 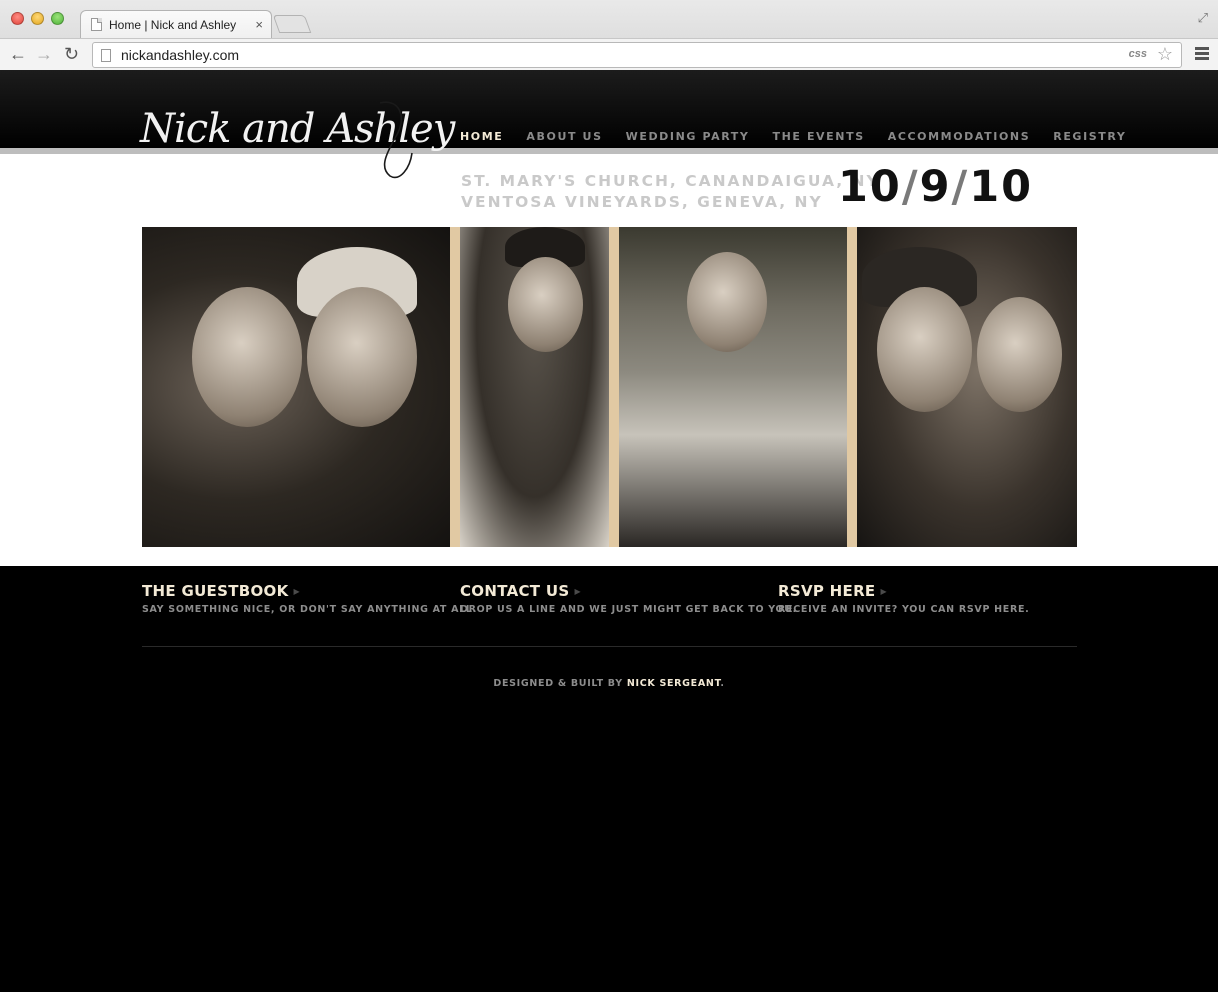 I want to click on rsvp-description: RECEIVE AN INVITE? YOU CAN RSVP HERE., so click(x=904, y=609).